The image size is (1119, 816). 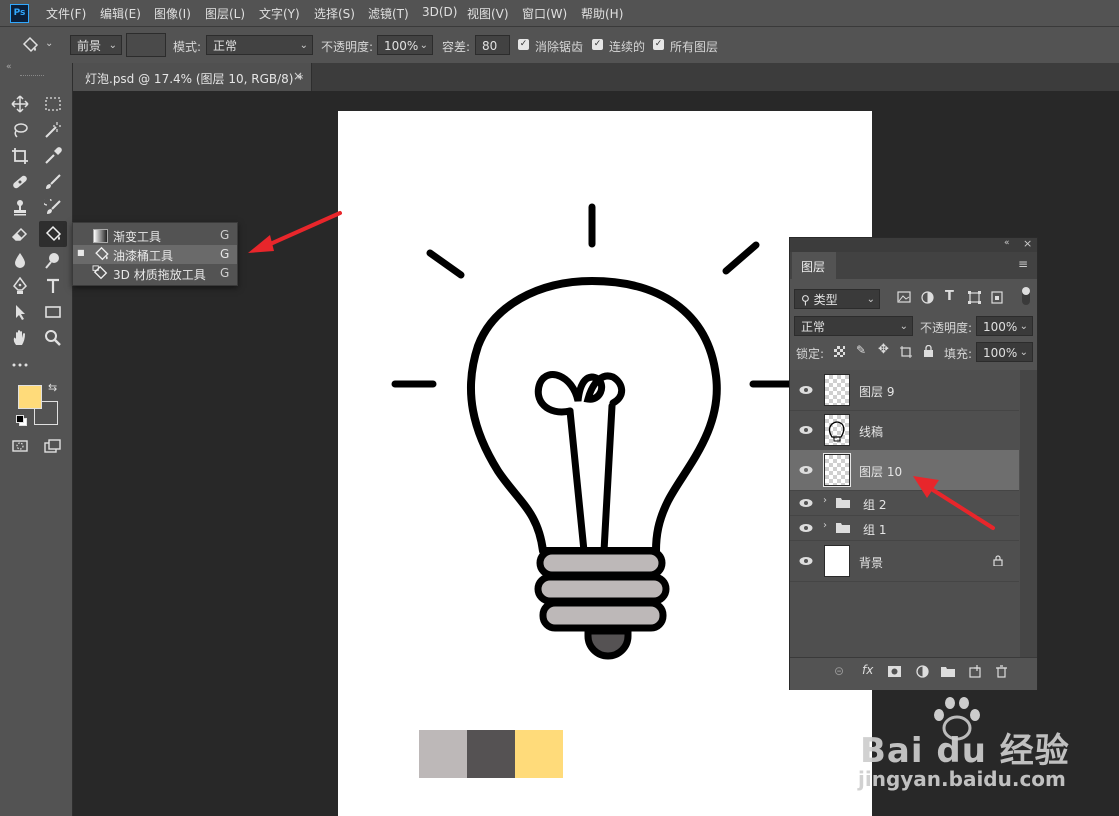 What do you see at coordinates (49, 43) in the screenshot?
I see `preset-chevron-down-icon: ⌄` at bounding box center [49, 43].